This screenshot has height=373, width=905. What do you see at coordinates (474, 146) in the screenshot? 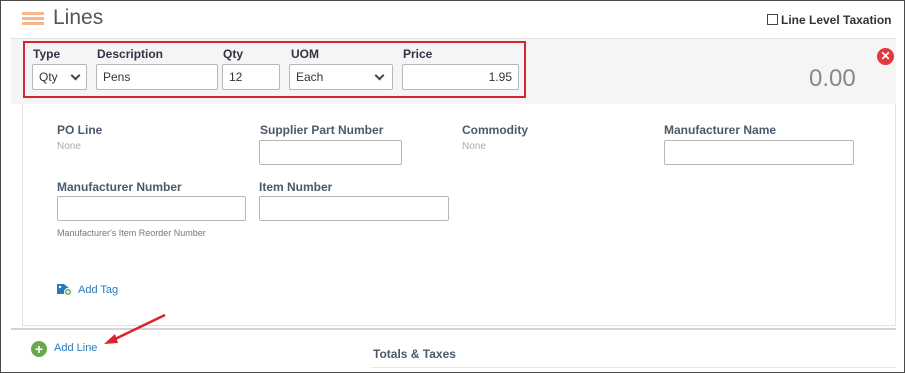
I see `commodity-value: None` at bounding box center [474, 146].